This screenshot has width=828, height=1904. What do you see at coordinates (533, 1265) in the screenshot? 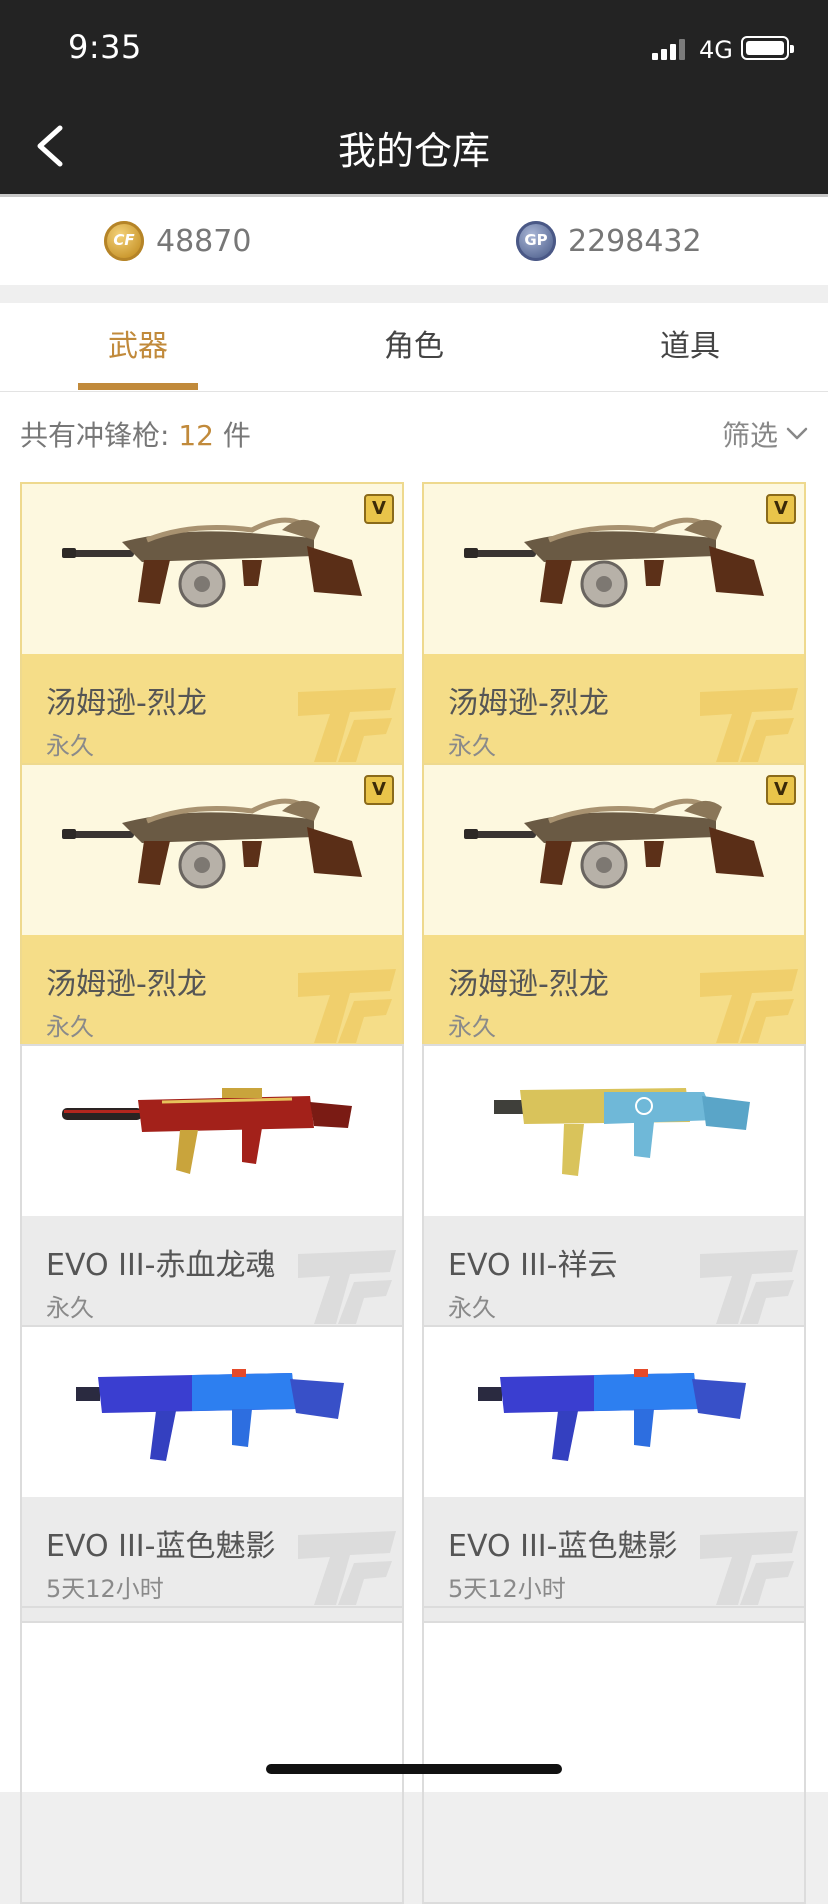
I see `weapon-name: EVO III-祥云` at bounding box center [533, 1265].